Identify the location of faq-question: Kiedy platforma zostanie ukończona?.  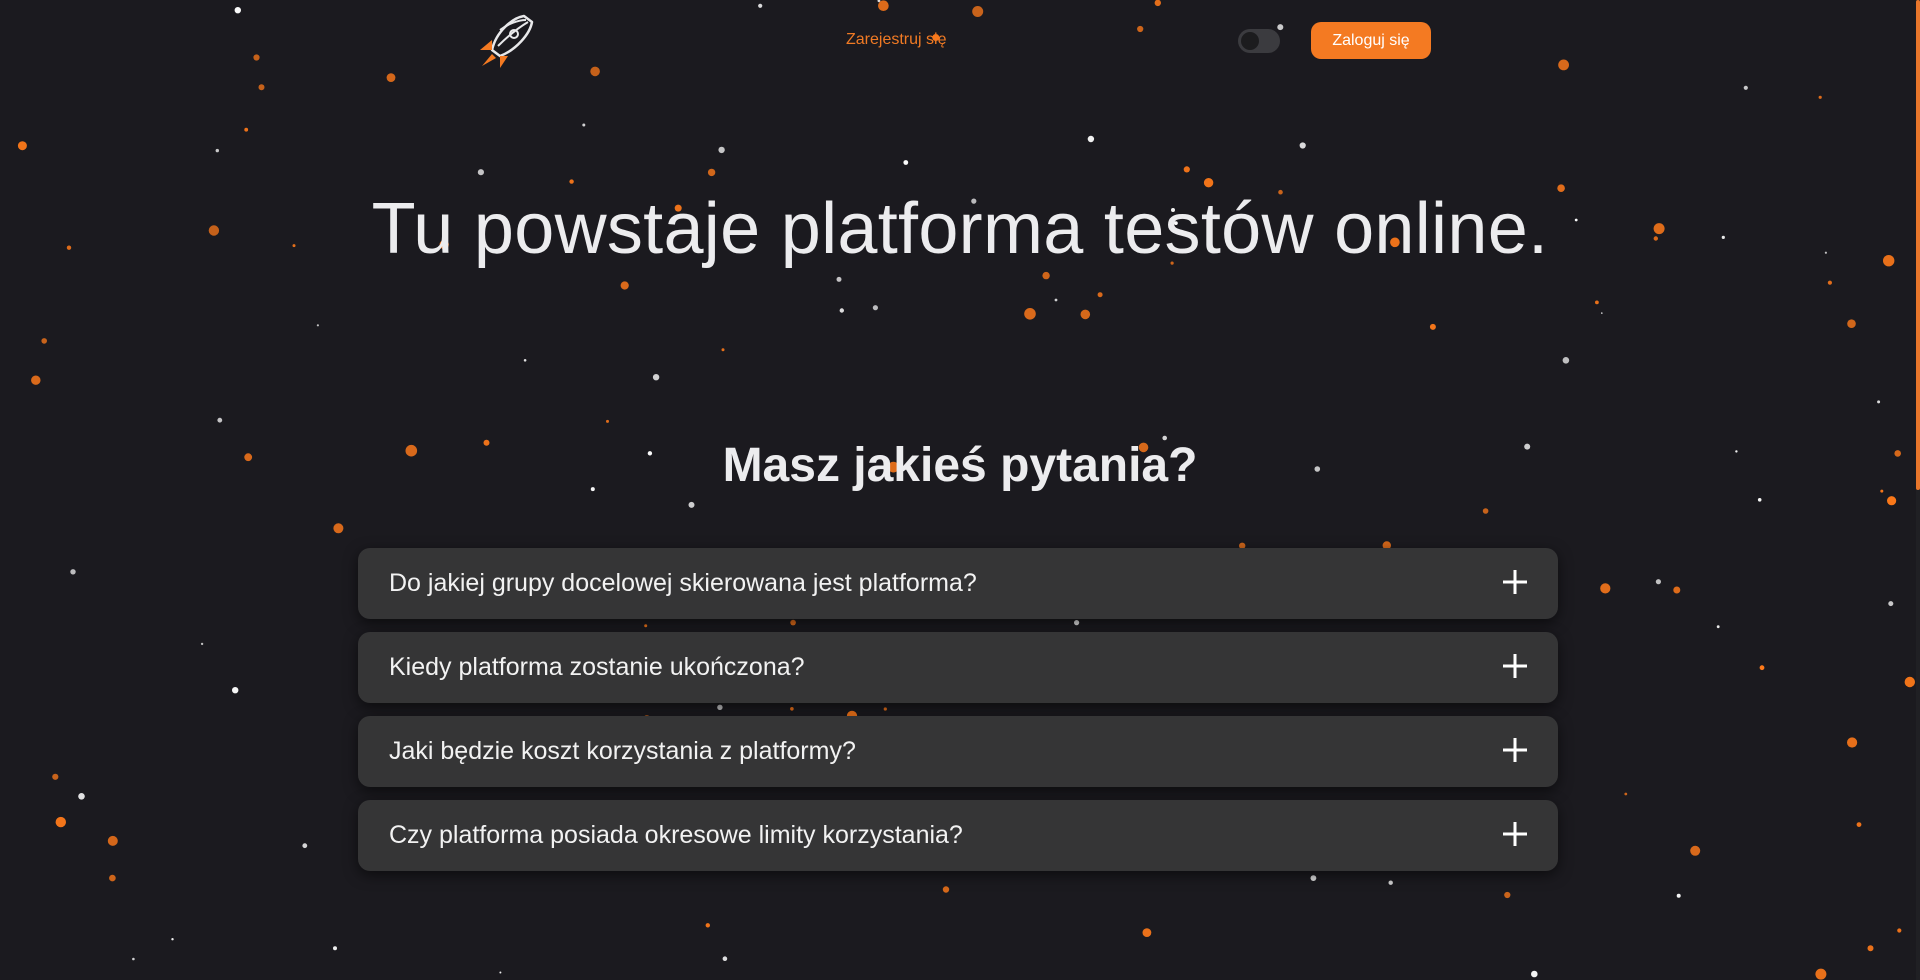
(597, 667).